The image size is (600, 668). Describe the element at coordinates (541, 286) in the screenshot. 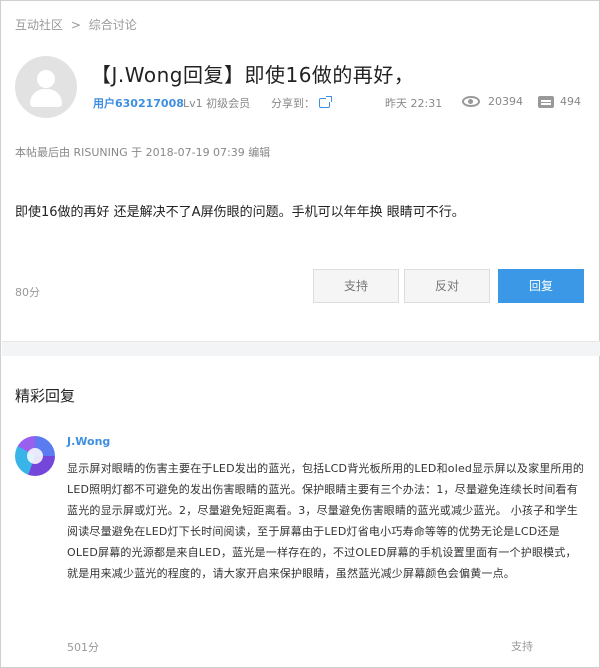

I see `reply-button: 回复` at that location.